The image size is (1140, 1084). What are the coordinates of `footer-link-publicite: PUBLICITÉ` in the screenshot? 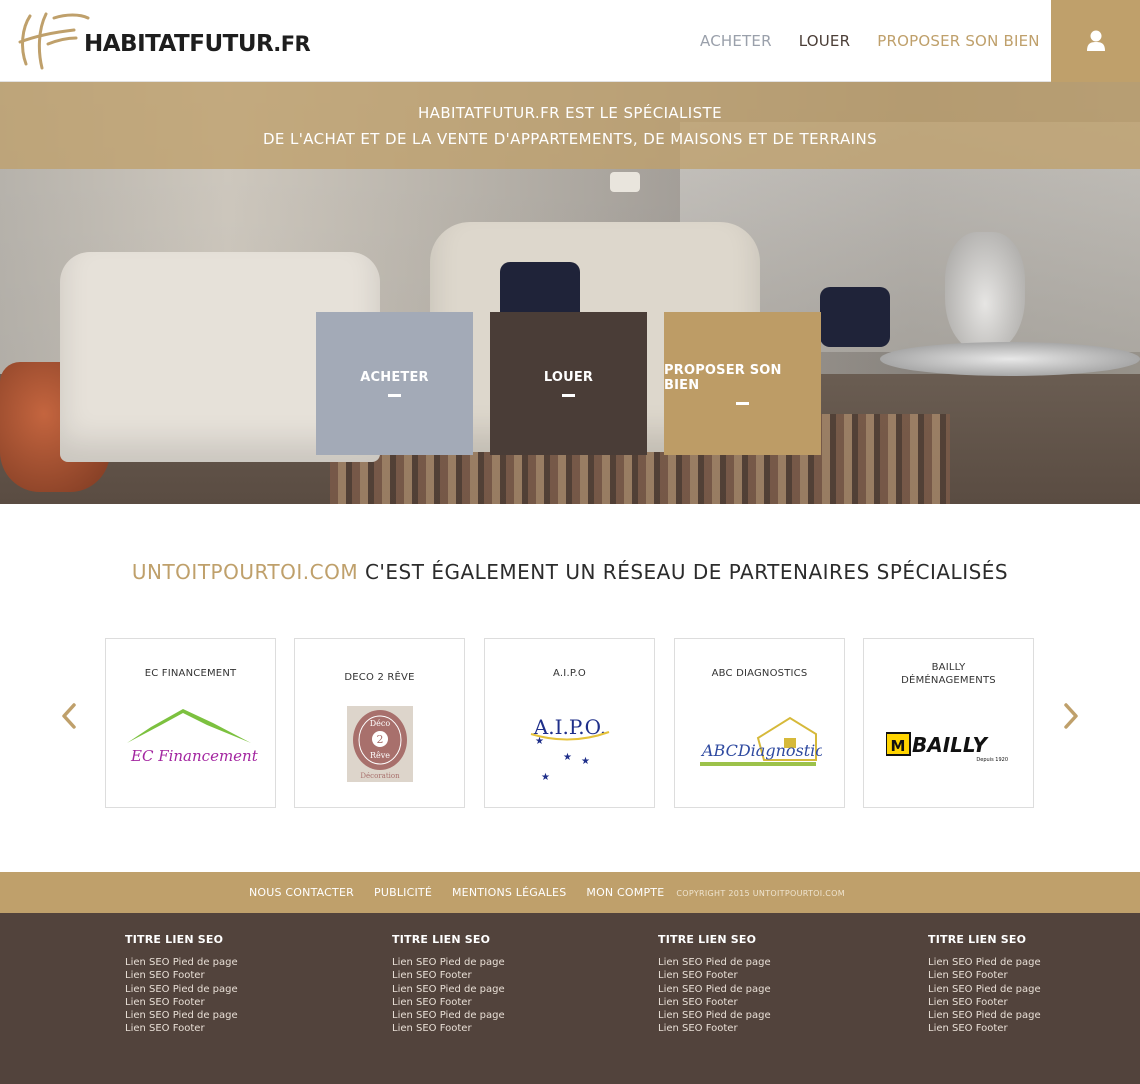 It's located at (403, 892).